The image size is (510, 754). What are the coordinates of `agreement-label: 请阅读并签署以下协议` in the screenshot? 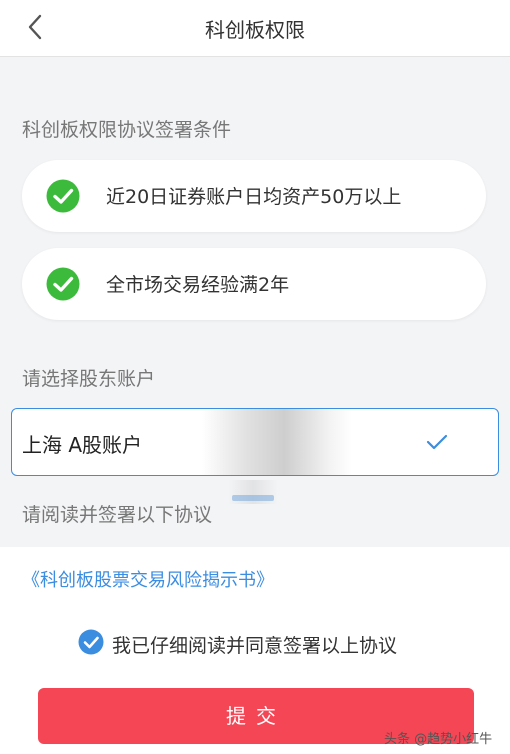 It's located at (117, 515).